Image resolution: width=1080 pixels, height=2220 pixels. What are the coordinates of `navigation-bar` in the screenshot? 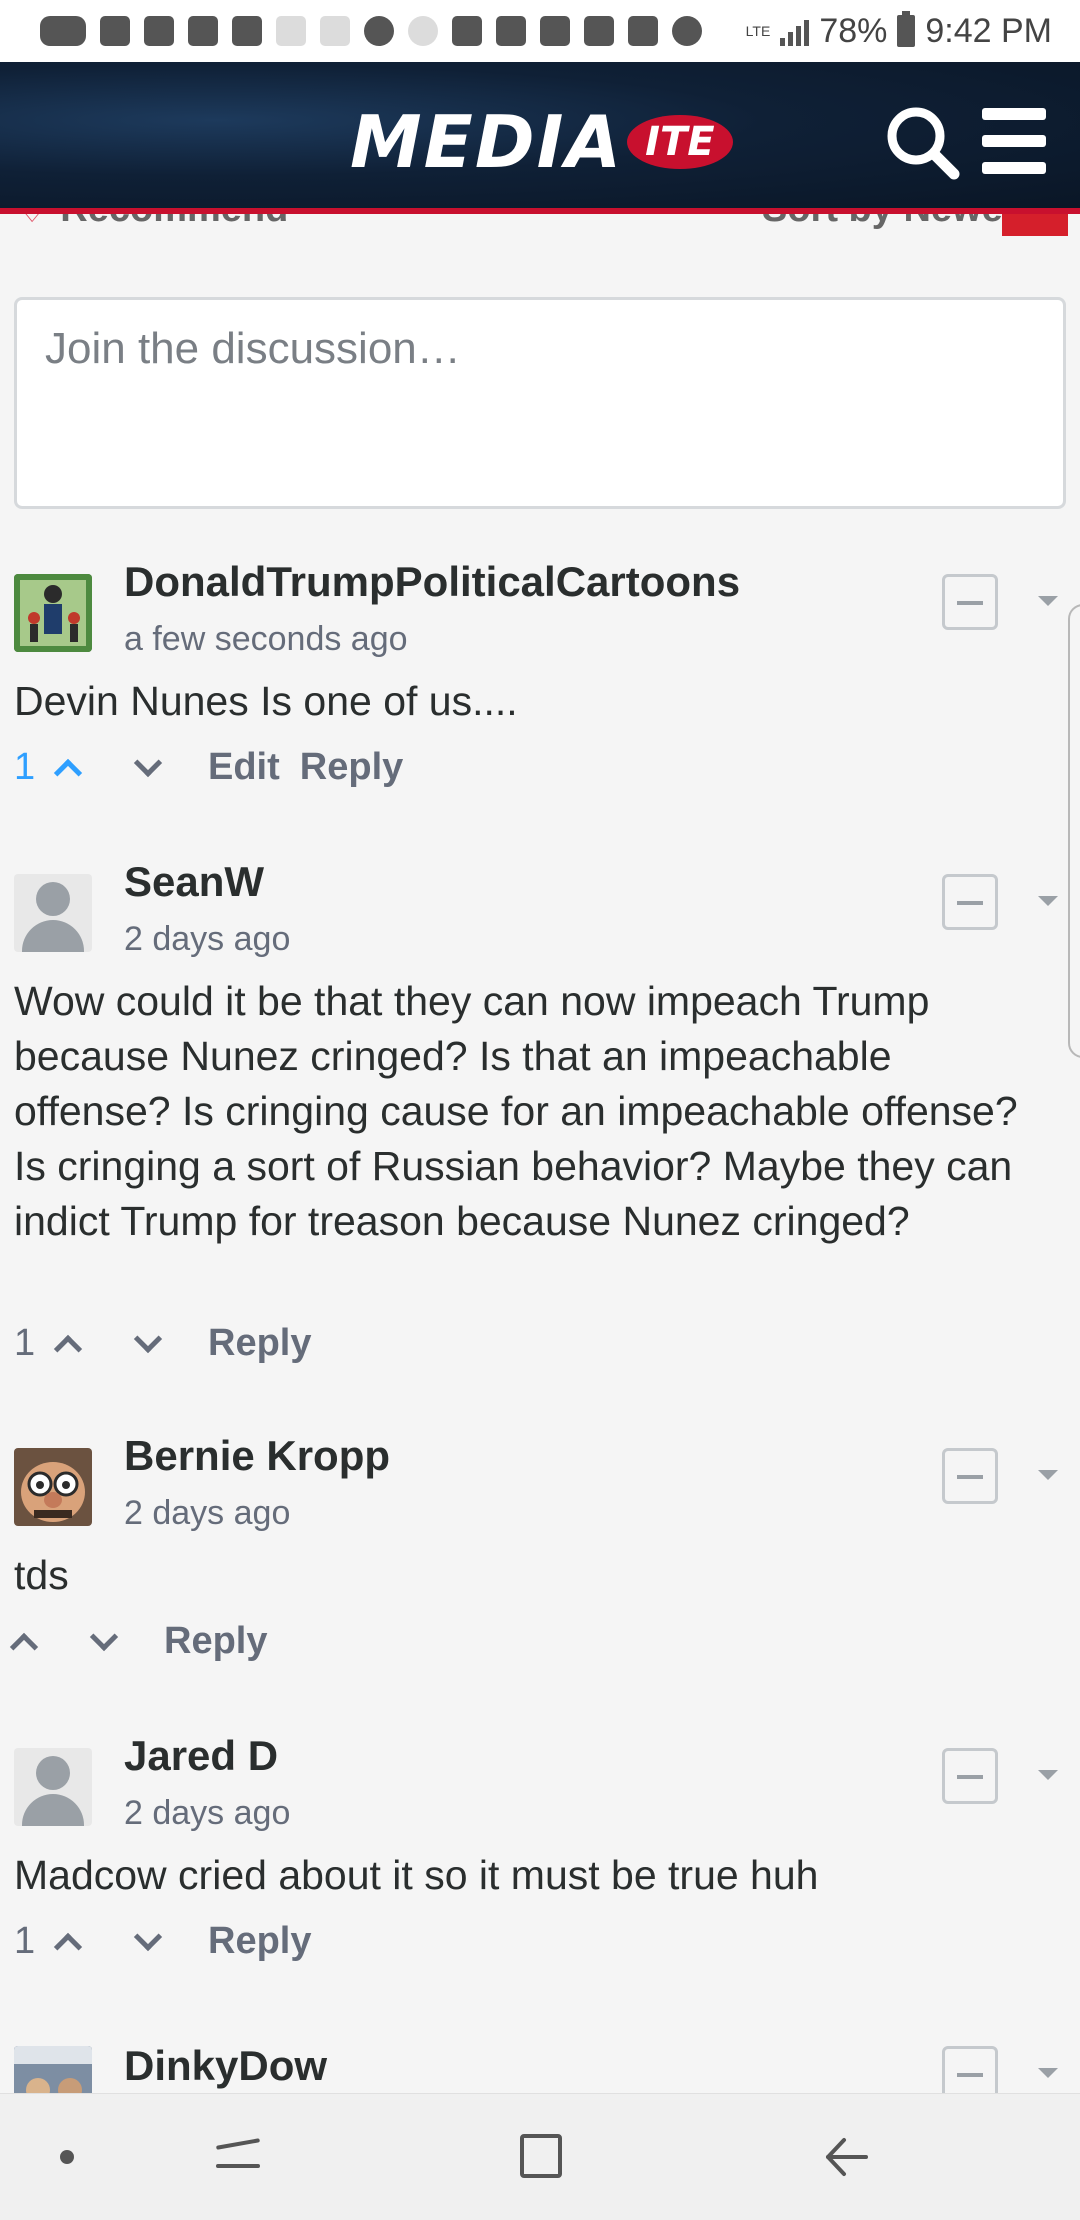 It's located at (540, 2156).